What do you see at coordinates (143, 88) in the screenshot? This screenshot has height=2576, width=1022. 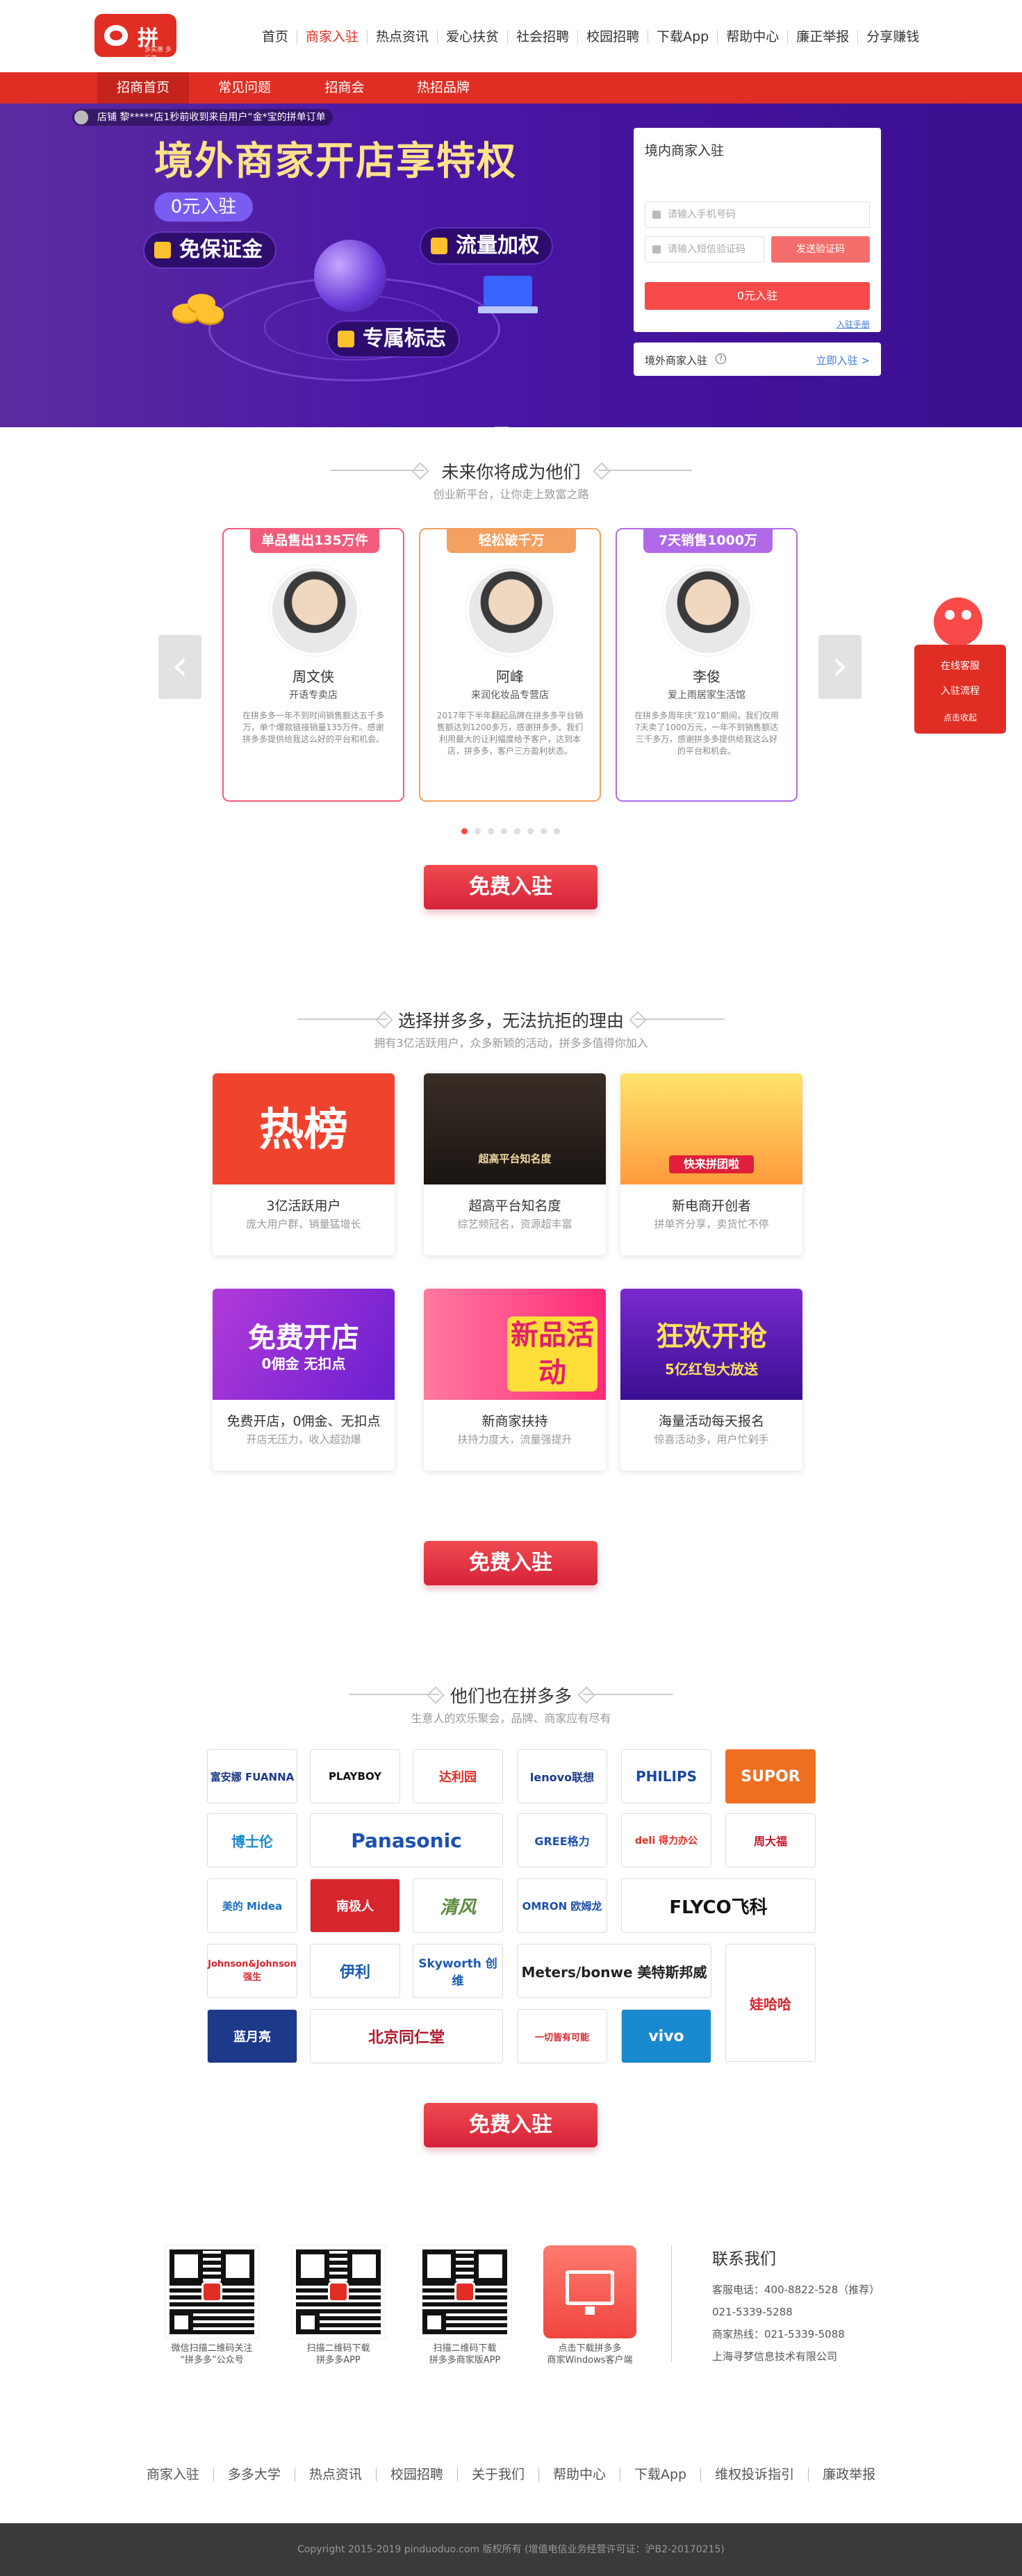 I see `tab-merchant-home: 招商首页` at bounding box center [143, 88].